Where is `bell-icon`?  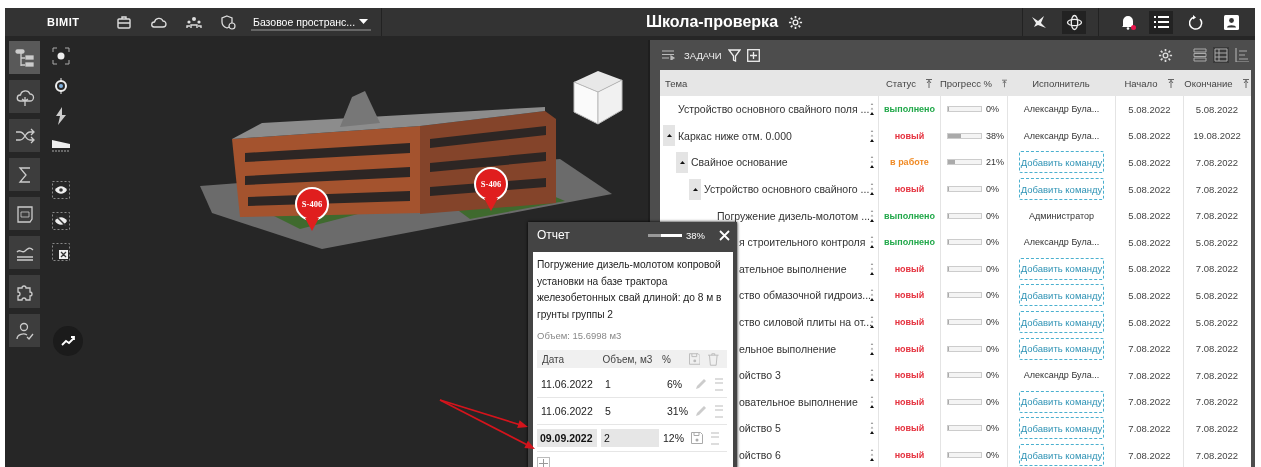 bell-icon is located at coordinates (1128, 22).